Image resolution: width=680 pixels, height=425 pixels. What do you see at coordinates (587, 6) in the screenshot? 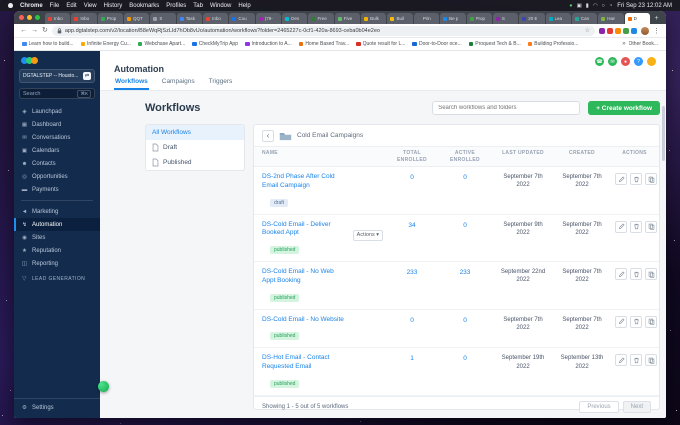
I see `battery-icon: ▮` at bounding box center [587, 6].